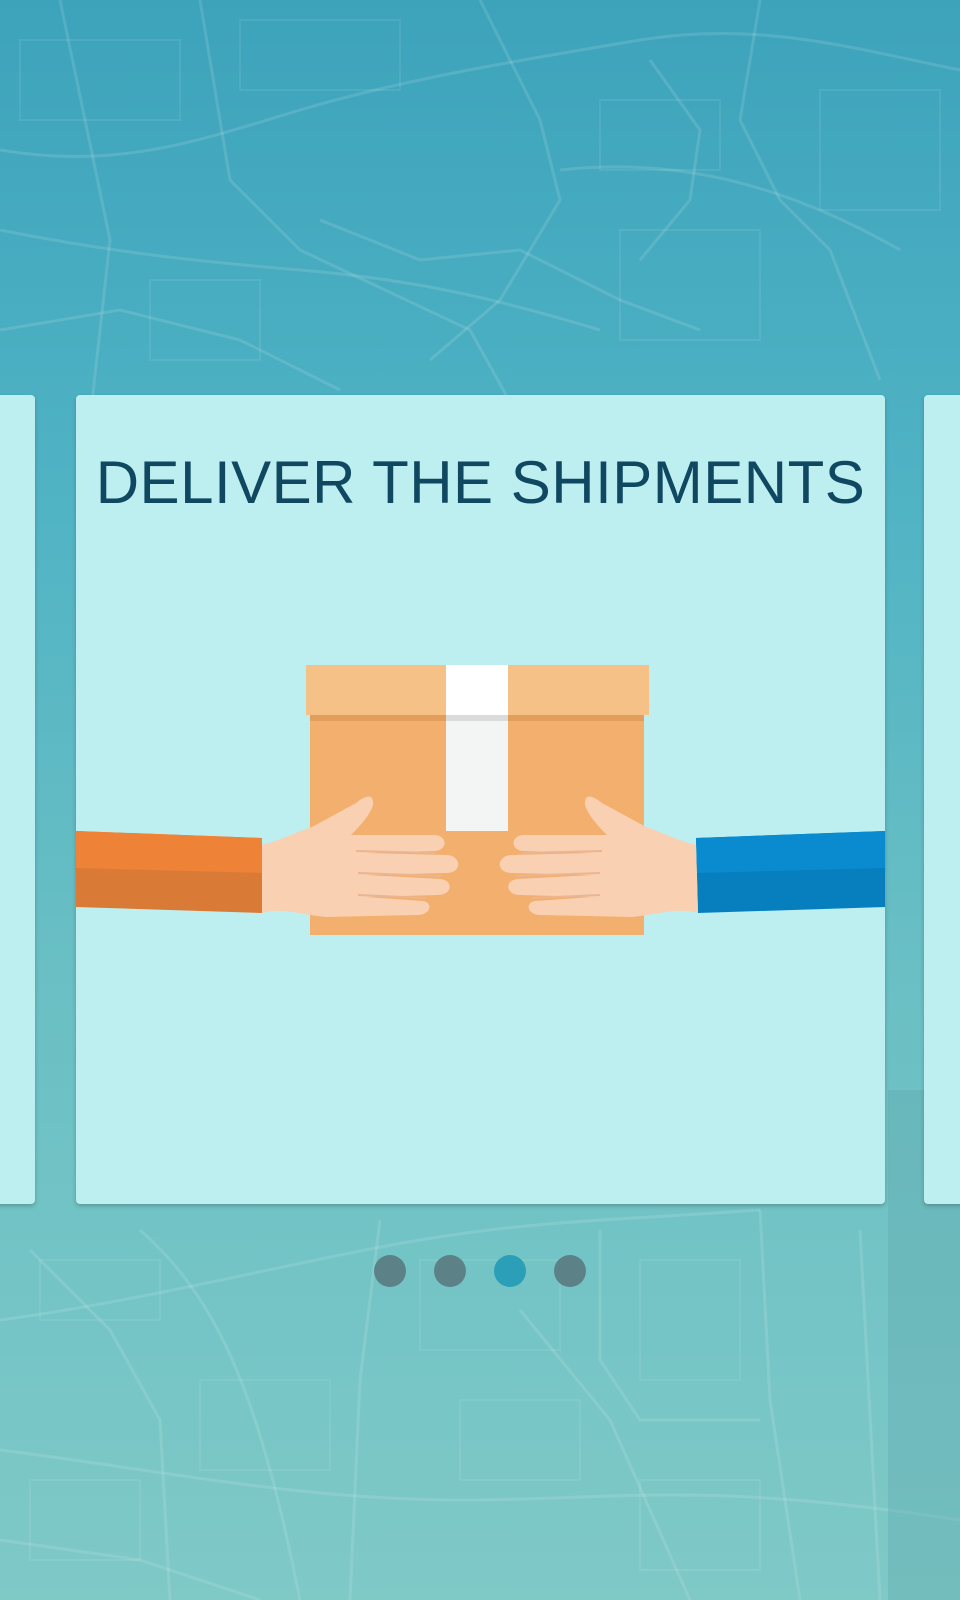  I want to click on next-page-card, so click(942, 799).